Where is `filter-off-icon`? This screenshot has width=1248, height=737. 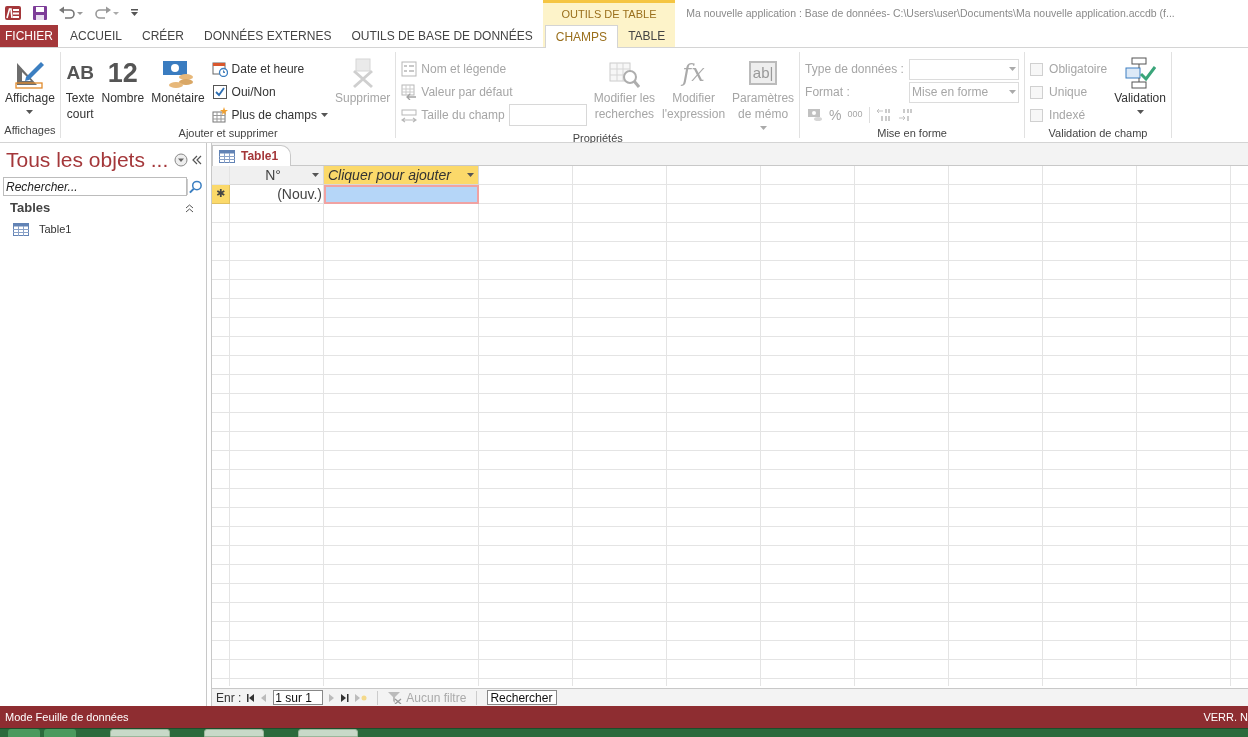 filter-off-icon is located at coordinates (395, 697).